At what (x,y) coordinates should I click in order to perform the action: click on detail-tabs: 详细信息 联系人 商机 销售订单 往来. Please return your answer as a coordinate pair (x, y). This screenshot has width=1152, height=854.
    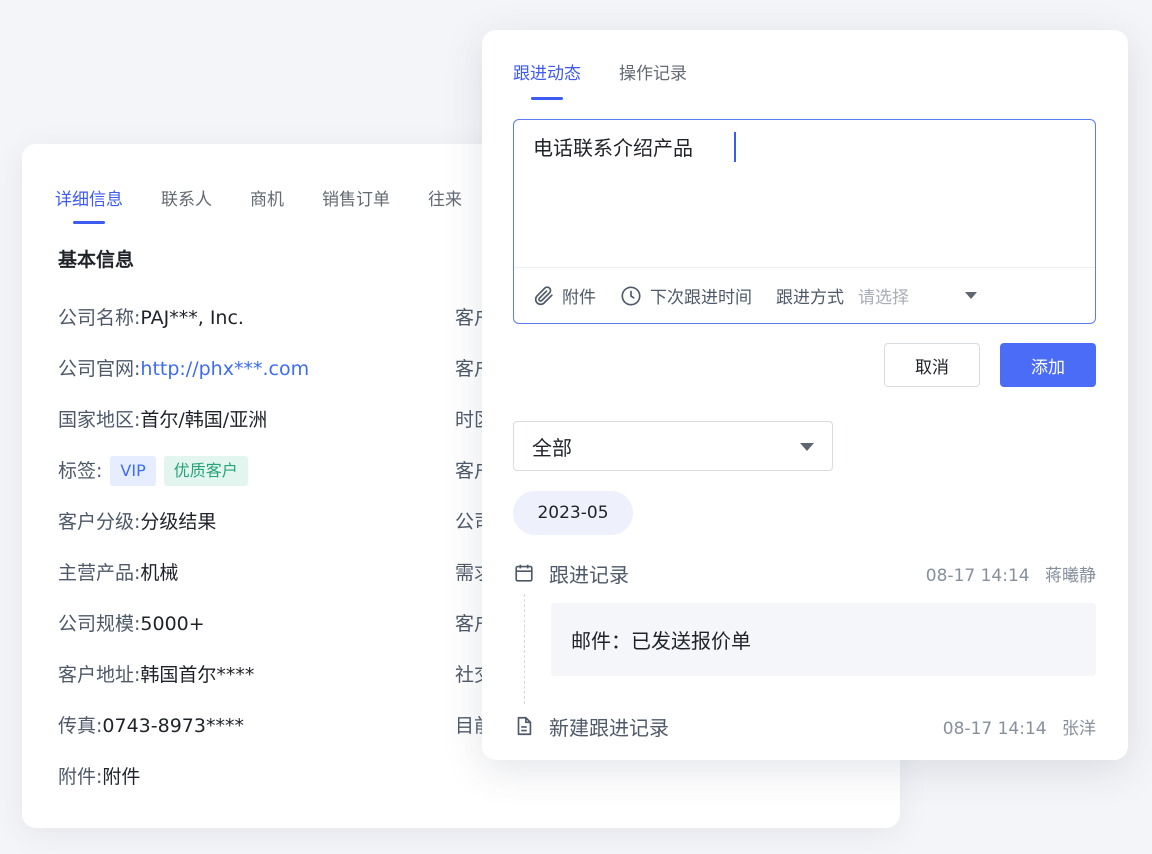
    Looking at the image, I should click on (277, 206).